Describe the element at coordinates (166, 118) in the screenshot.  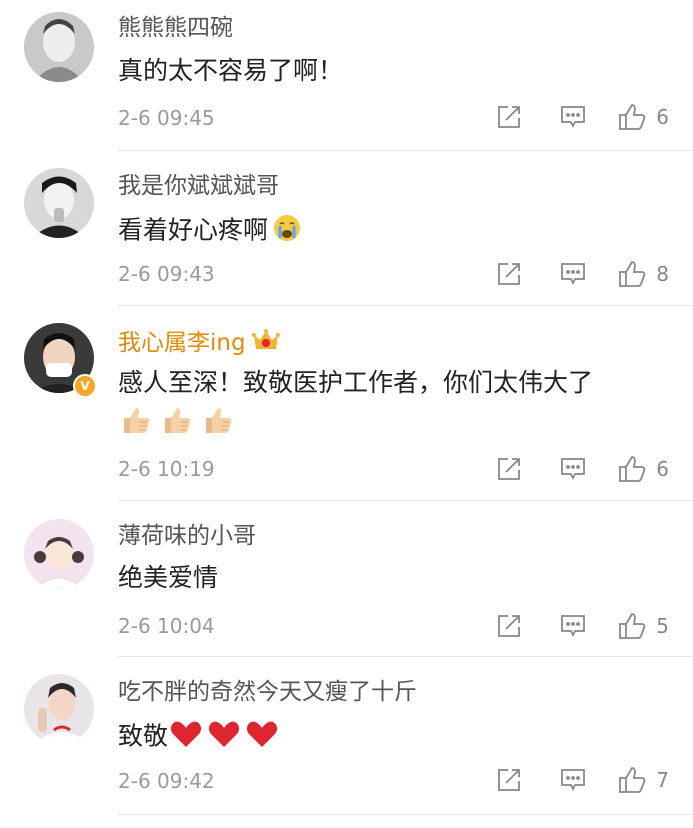
I see `comment-timestamp: 2-6 09:45` at that location.